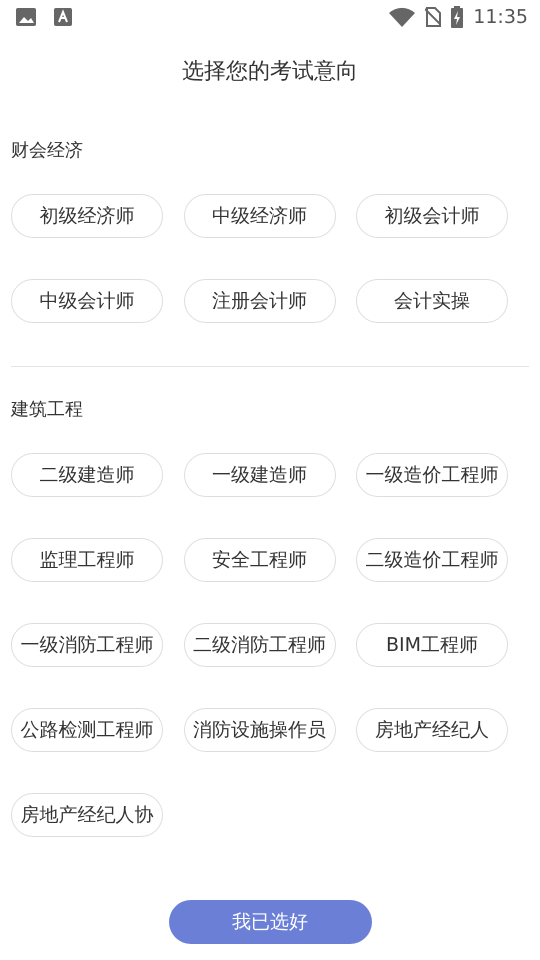  I want to click on wifi-icon, so click(402, 17).